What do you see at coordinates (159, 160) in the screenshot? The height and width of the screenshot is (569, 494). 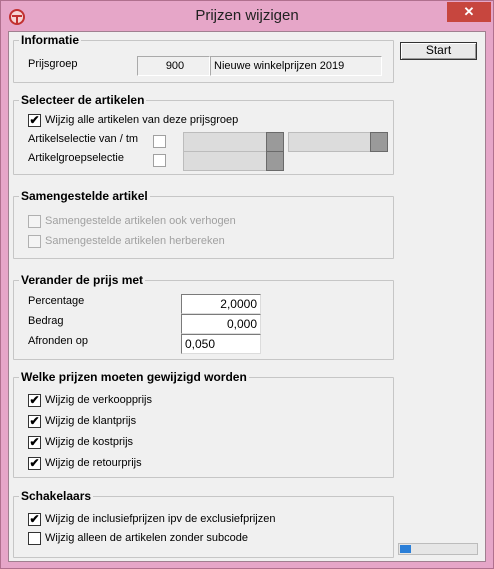 I see `artikelgroepselectie-checkbox` at bounding box center [159, 160].